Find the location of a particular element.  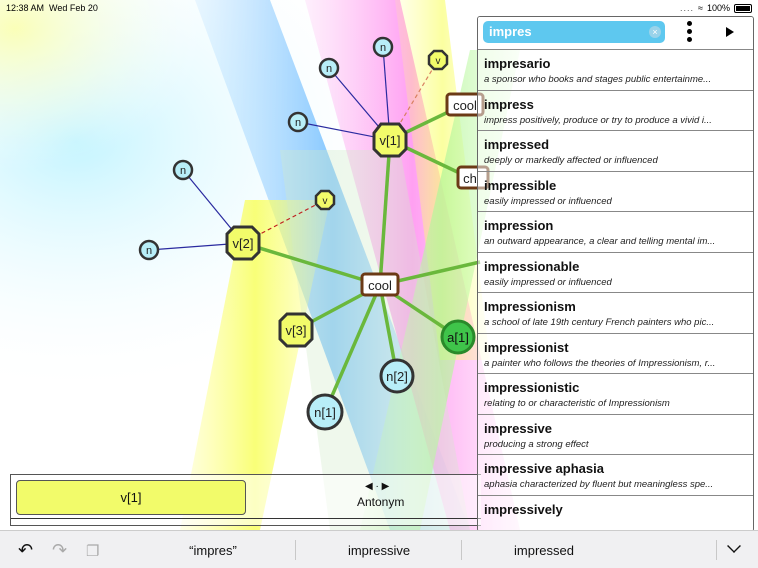

search-field: × is located at coordinates (574, 32).